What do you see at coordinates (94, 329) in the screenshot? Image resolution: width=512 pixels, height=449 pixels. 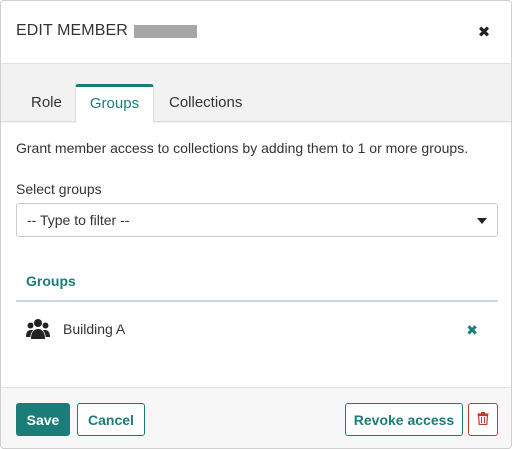 I see `group-name: Building A` at bounding box center [94, 329].